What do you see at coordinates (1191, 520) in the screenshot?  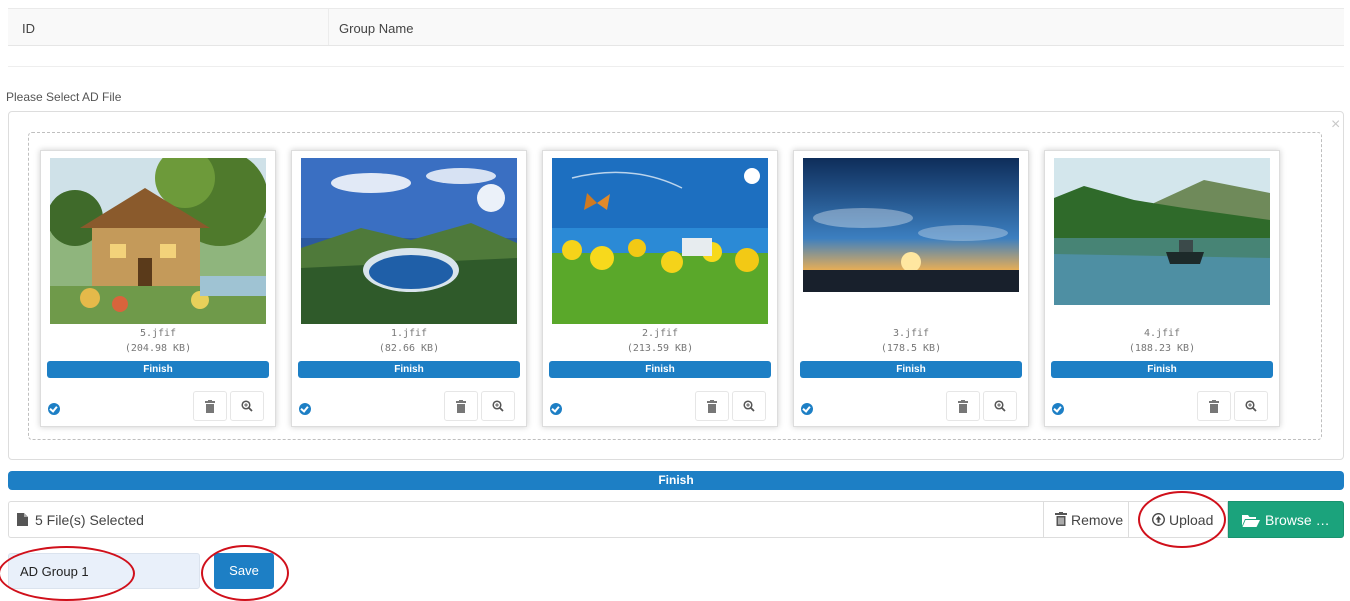 I see `upload-label: Upload` at bounding box center [1191, 520].